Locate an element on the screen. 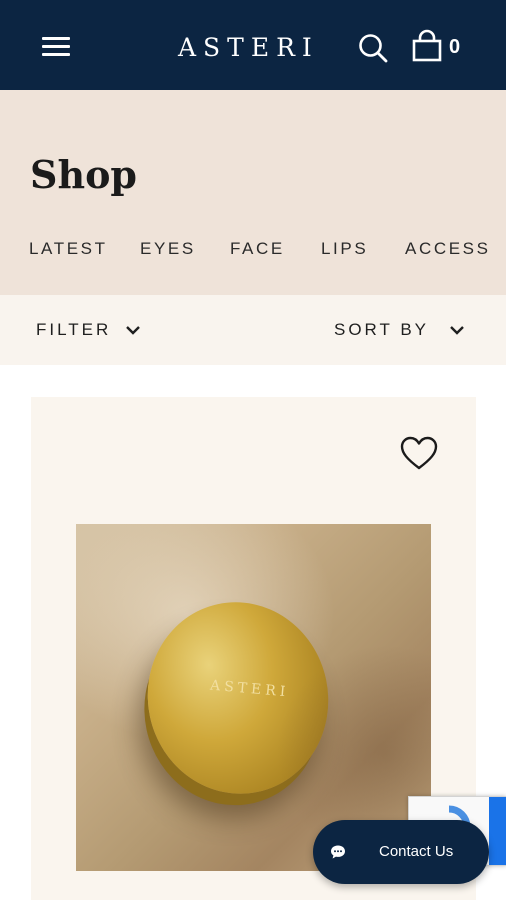 The width and height of the screenshot is (506, 900). site-header: ASTERI 0 is located at coordinates (253, 45).